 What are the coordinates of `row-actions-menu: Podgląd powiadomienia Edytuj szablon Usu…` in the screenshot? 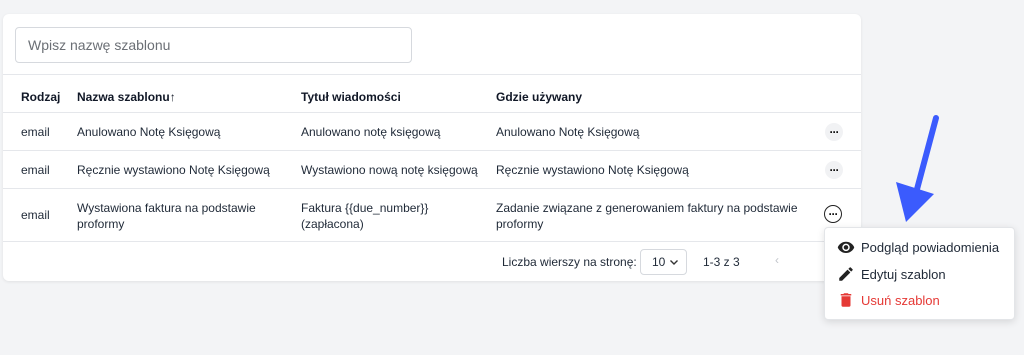 It's located at (919, 273).